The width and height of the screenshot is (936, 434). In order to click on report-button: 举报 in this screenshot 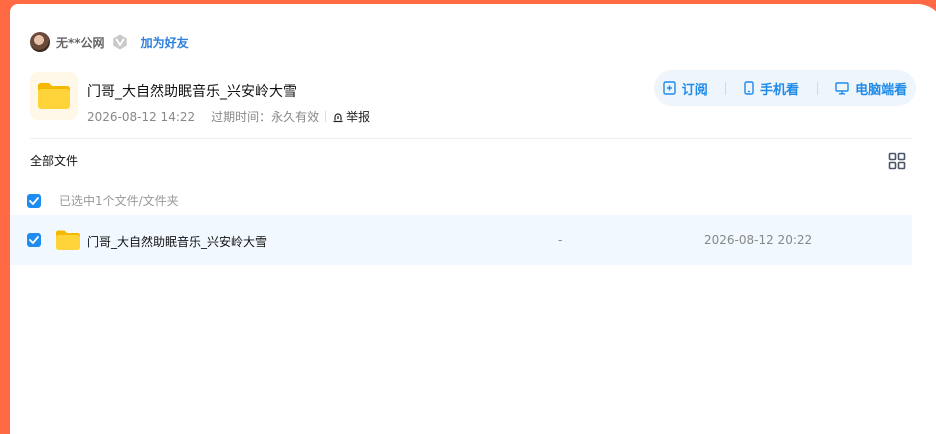, I will do `click(351, 116)`.